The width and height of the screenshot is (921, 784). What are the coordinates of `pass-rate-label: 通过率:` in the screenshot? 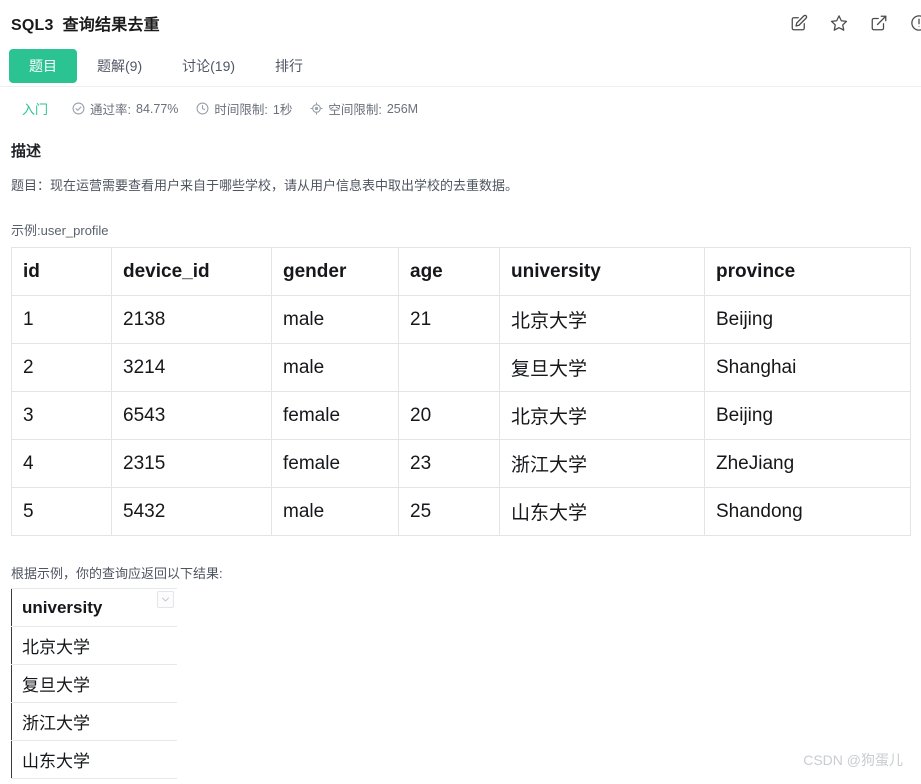 It's located at (110, 110).